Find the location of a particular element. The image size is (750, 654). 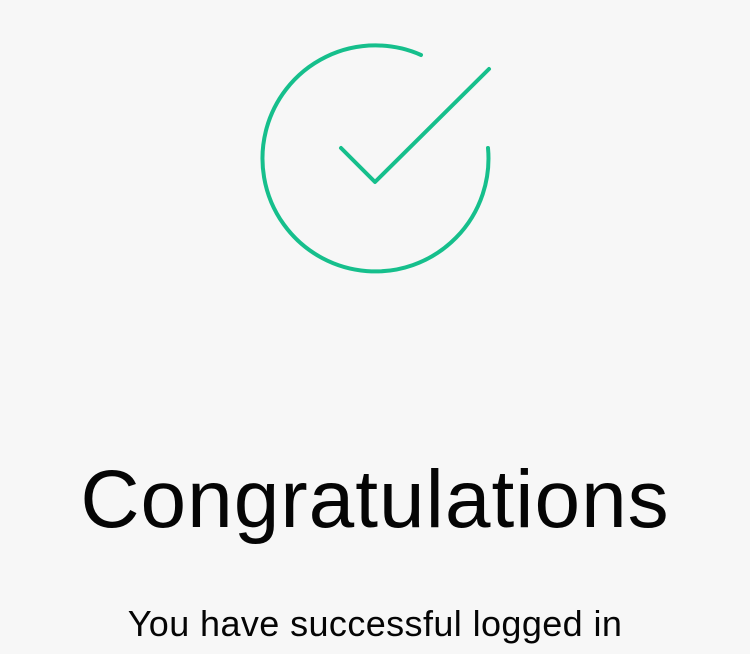

success-check-mark is located at coordinates (415, 125).